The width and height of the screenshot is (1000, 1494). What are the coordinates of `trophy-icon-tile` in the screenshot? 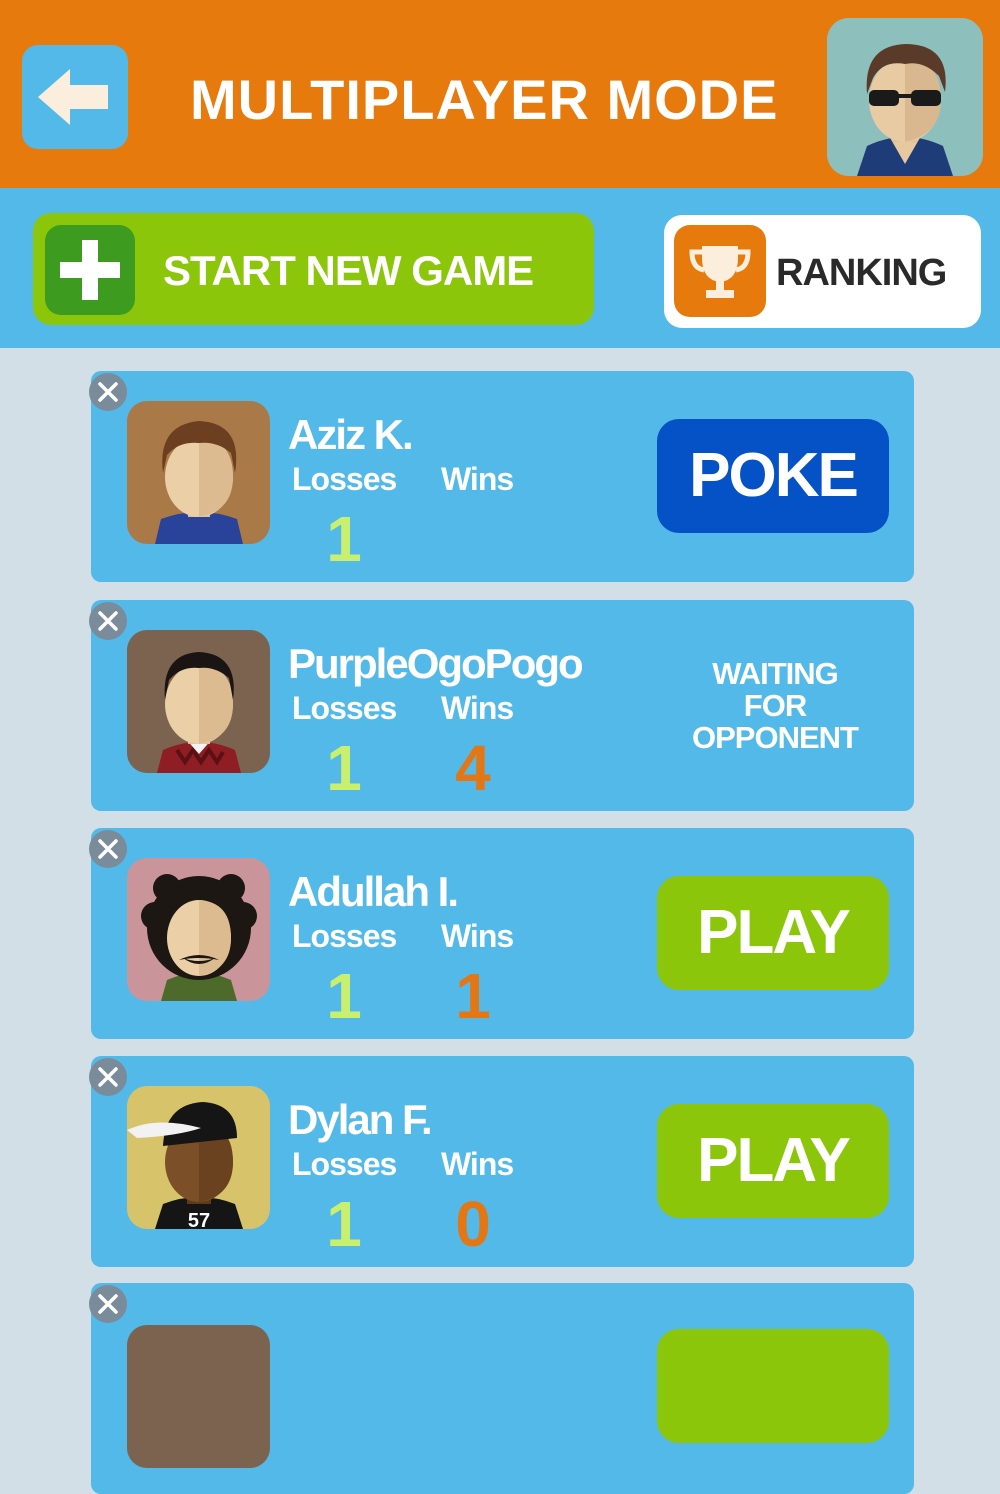 It's located at (720, 271).